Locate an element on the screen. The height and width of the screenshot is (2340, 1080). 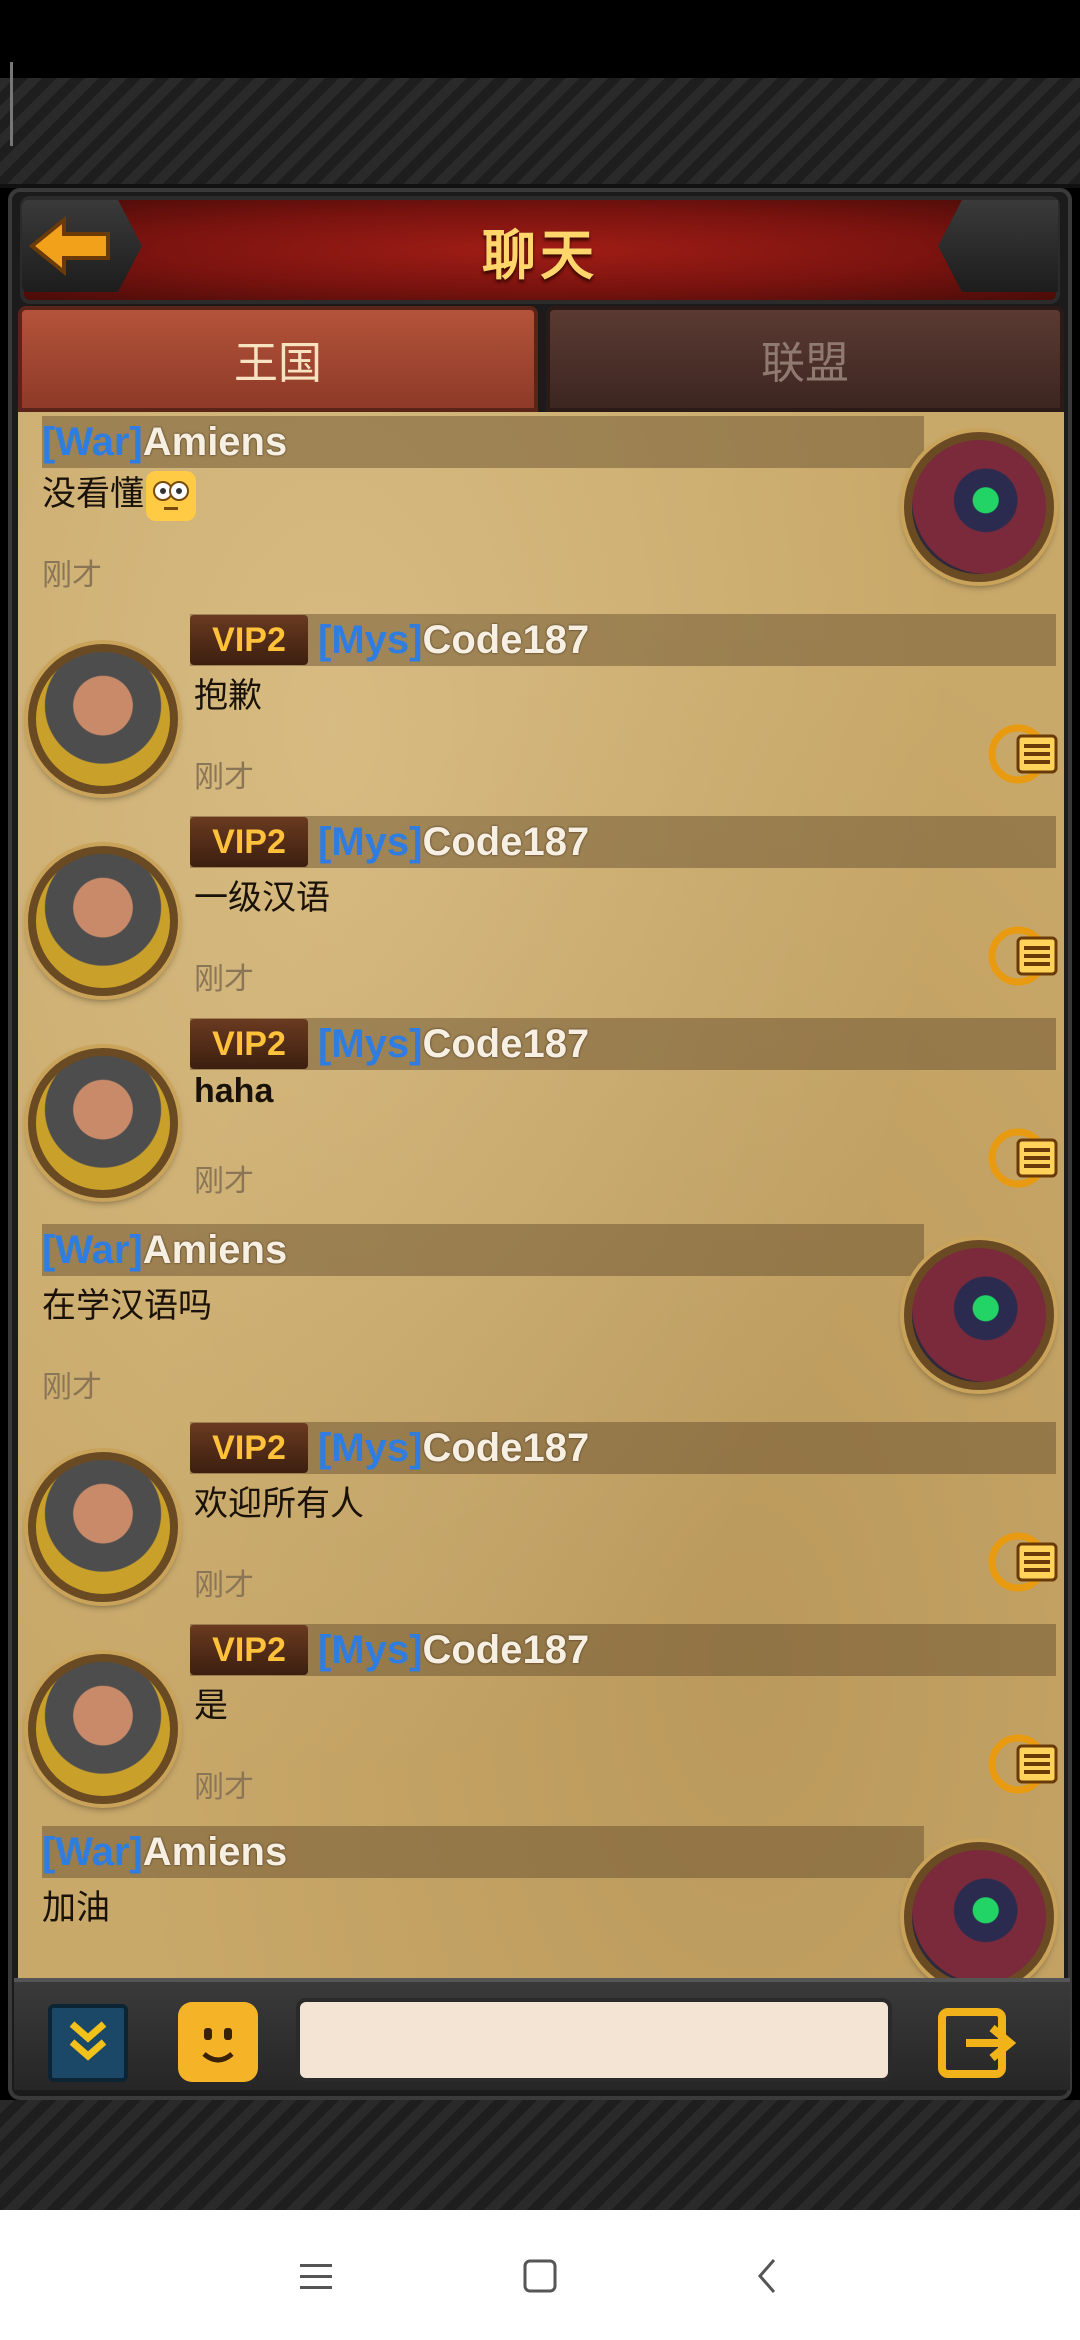
emoji-button is located at coordinates (218, 2042).